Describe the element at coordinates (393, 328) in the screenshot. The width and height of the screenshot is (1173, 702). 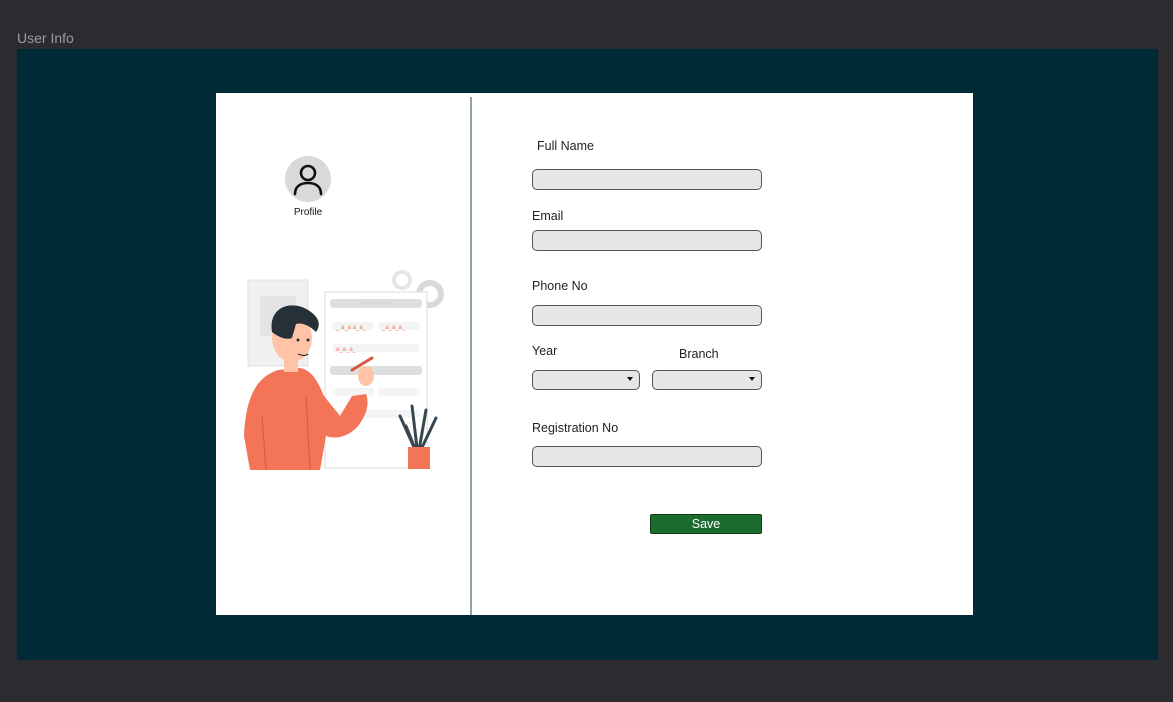
I see `svg-text: _a_a_a_` at that location.